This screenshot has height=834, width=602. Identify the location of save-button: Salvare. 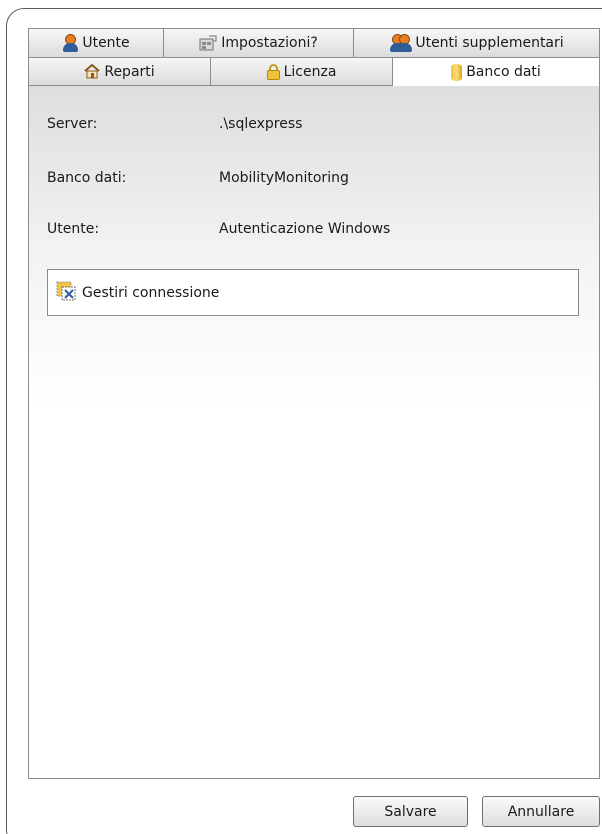
(410, 811).